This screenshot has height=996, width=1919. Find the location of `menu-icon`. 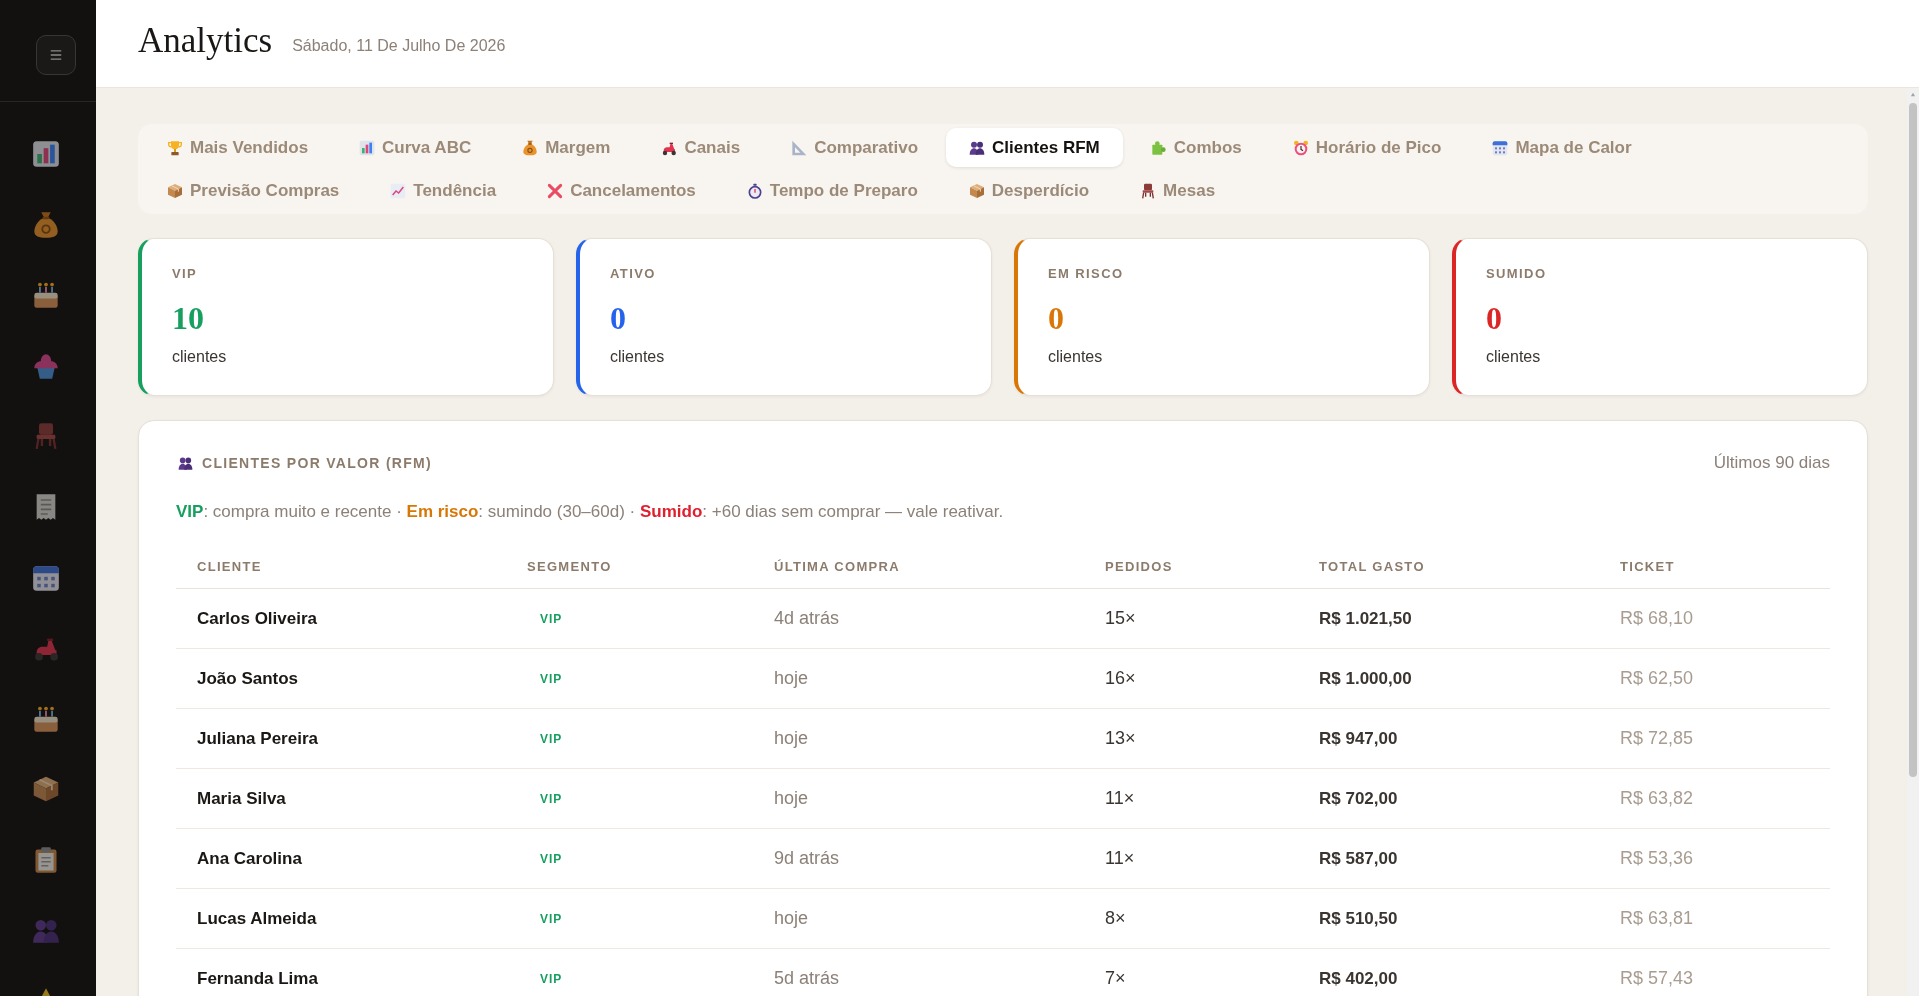

menu-icon is located at coordinates (56, 55).